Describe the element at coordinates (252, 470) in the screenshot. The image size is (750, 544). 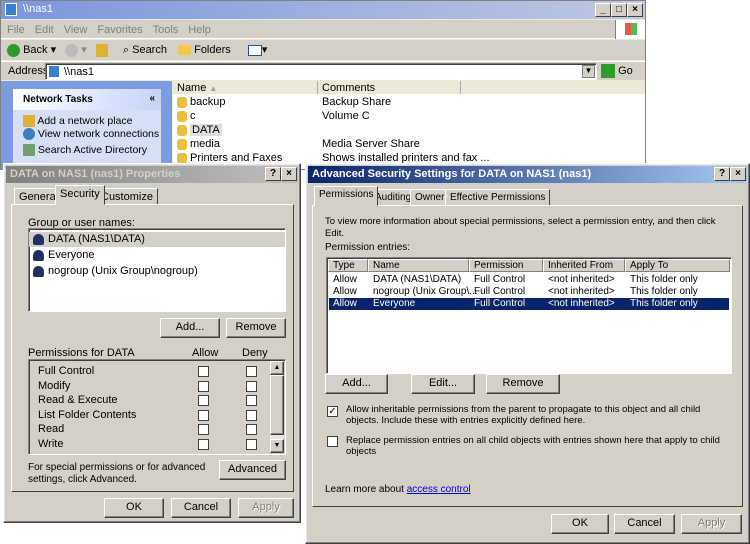
I see `advanced-button: Advanced` at that location.